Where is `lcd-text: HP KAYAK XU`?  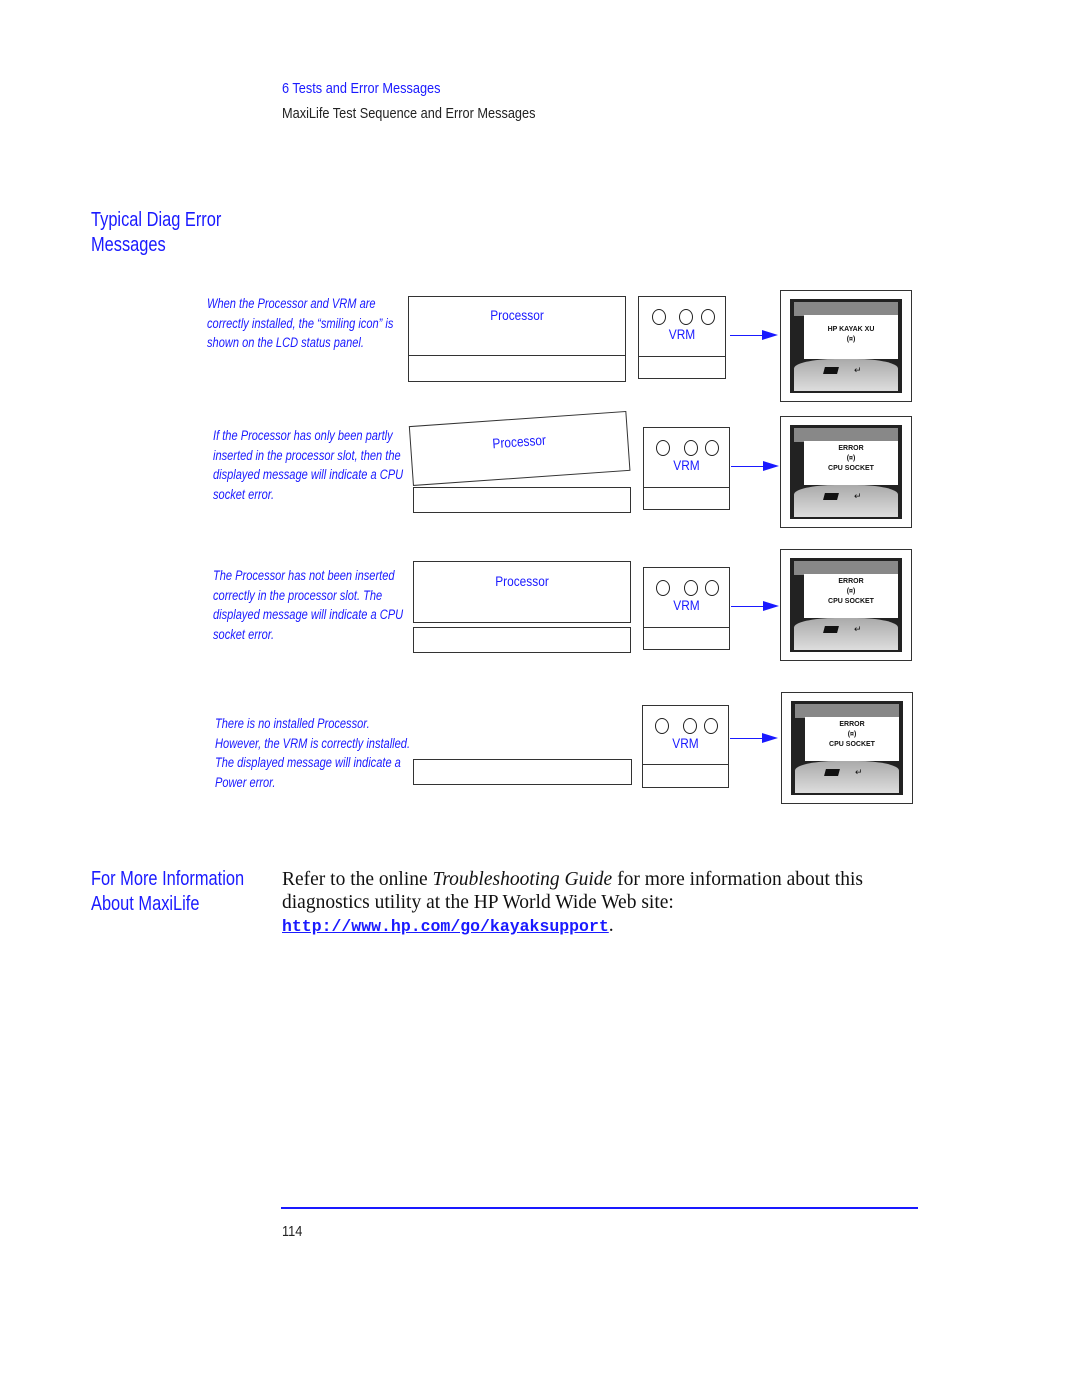 lcd-text: HP KAYAK XU is located at coordinates (851, 329).